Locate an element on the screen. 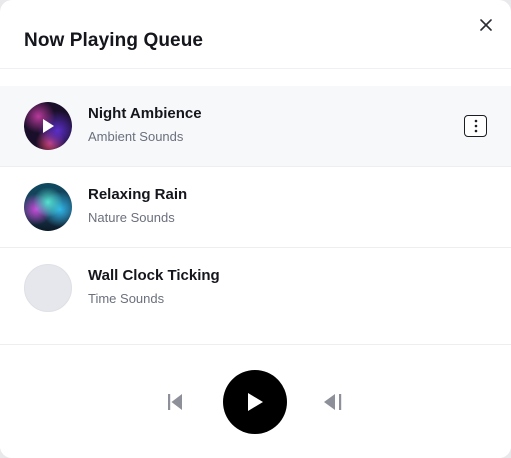 This screenshot has height=458, width=511. next-track-button is located at coordinates (333, 402).